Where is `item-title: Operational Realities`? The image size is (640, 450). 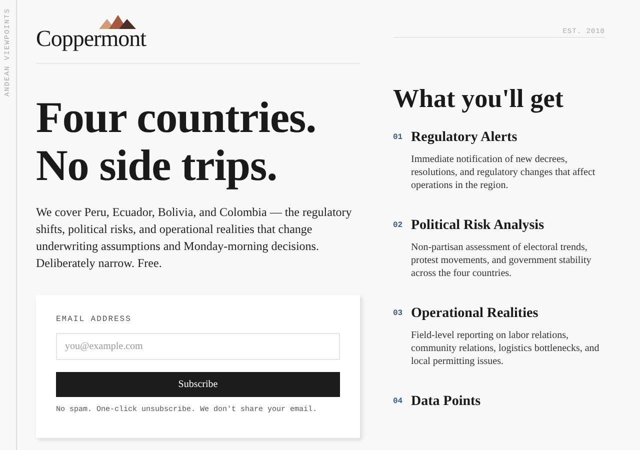
item-title: Operational Realities is located at coordinates (475, 314).